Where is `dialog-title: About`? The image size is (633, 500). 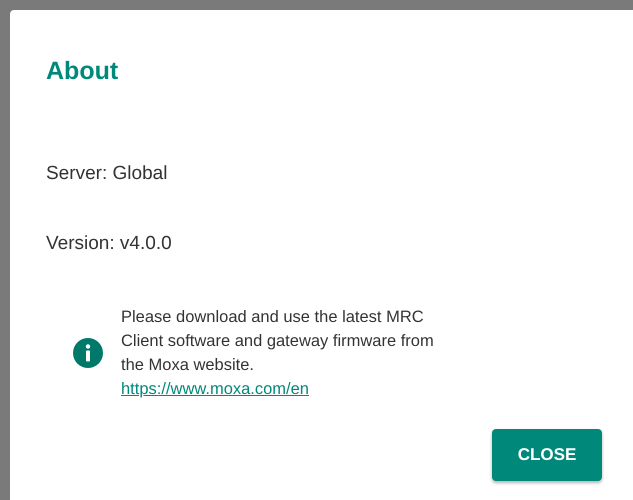 dialog-title: About is located at coordinates (83, 71).